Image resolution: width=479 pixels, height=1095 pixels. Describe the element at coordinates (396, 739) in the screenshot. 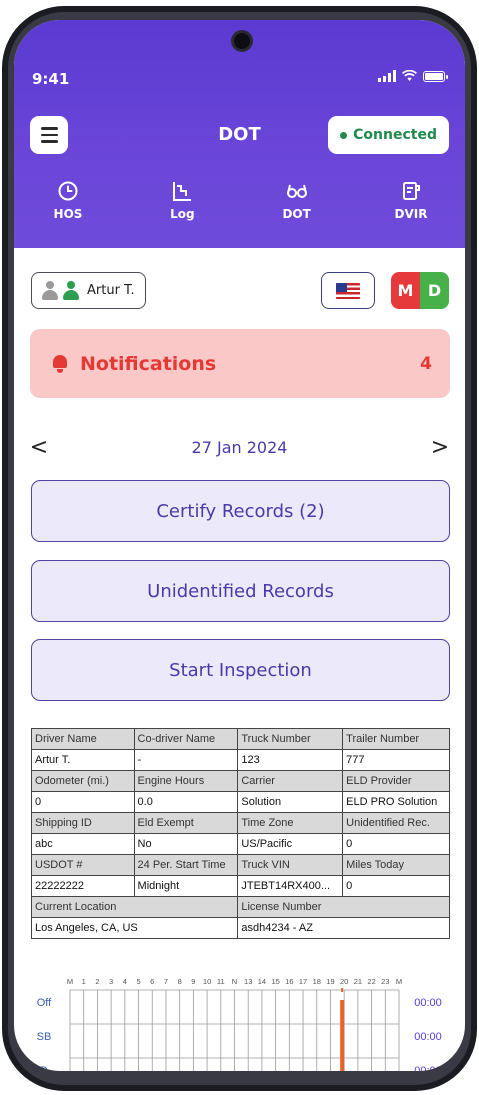

I see `table-header-cell: Trailer Number` at that location.